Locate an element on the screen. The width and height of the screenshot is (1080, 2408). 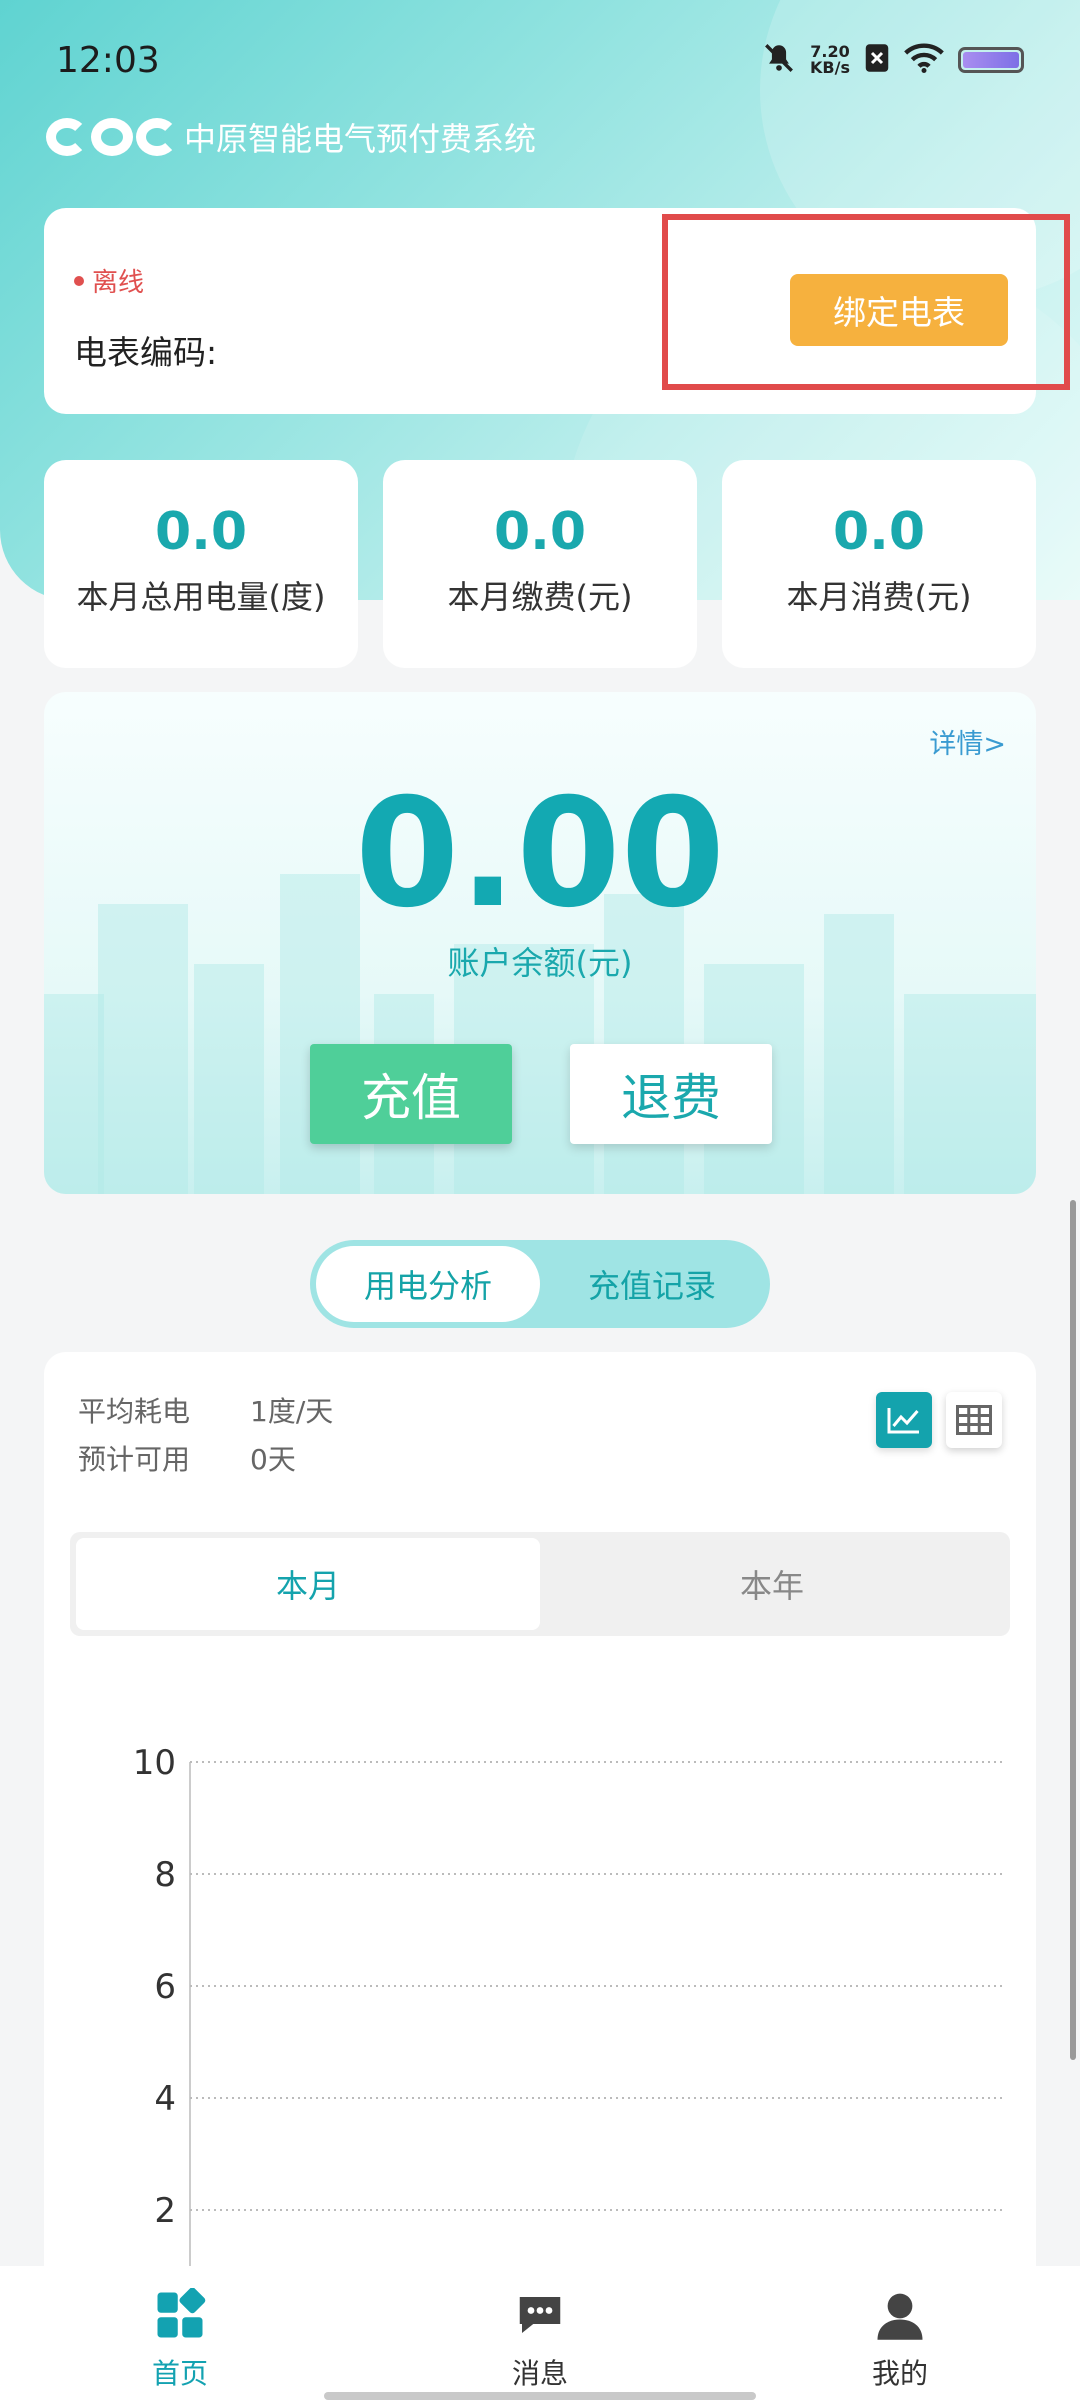
highlight-annotation is located at coordinates (866, 302).